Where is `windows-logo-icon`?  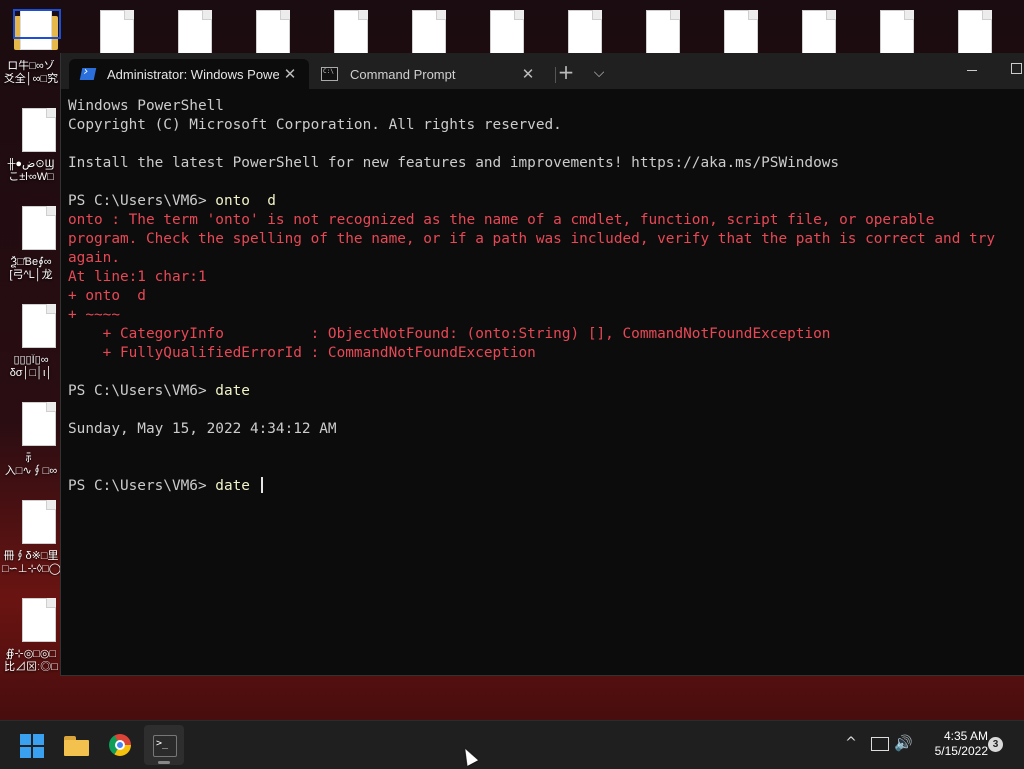
windows-logo-icon is located at coordinates (32, 746).